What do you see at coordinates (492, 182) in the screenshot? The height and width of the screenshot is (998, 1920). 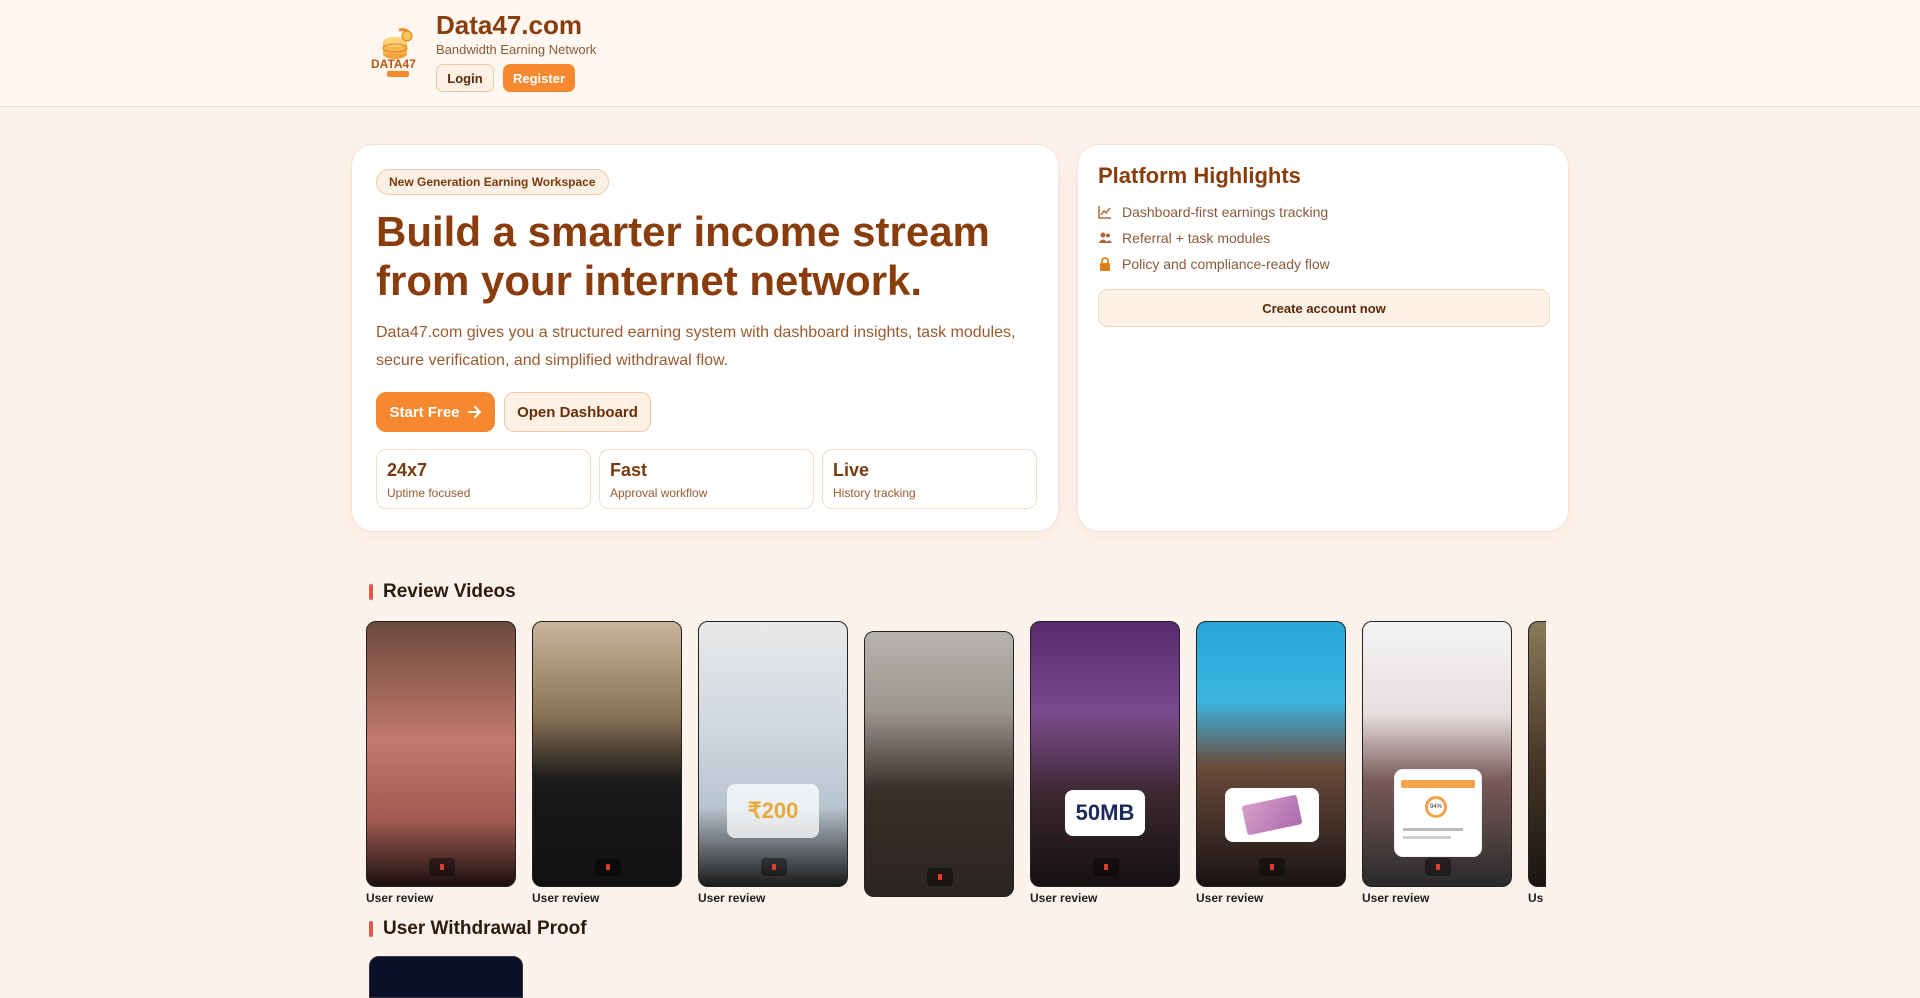 I see `hero-badge: New Generation Earning Workspace` at bounding box center [492, 182].